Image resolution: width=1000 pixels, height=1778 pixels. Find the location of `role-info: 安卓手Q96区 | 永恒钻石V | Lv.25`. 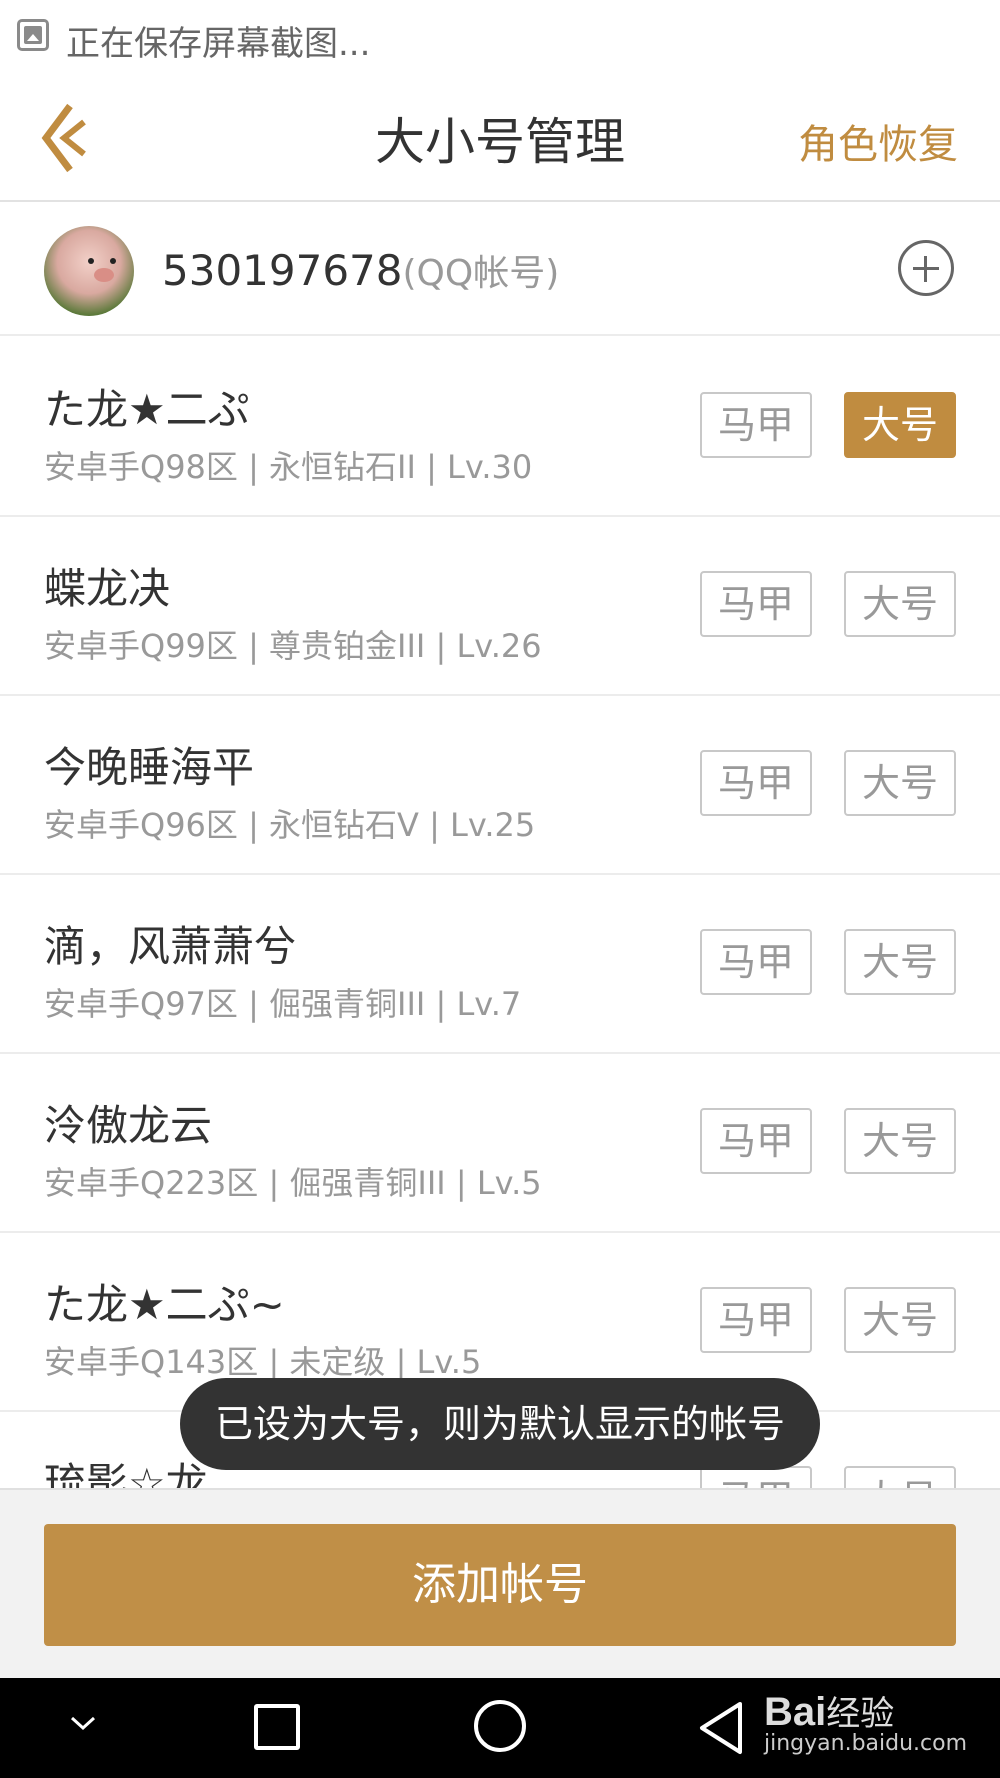

role-info: 安卓手Q96区 | 永恒钻石V | Lv.25 is located at coordinates (290, 825).